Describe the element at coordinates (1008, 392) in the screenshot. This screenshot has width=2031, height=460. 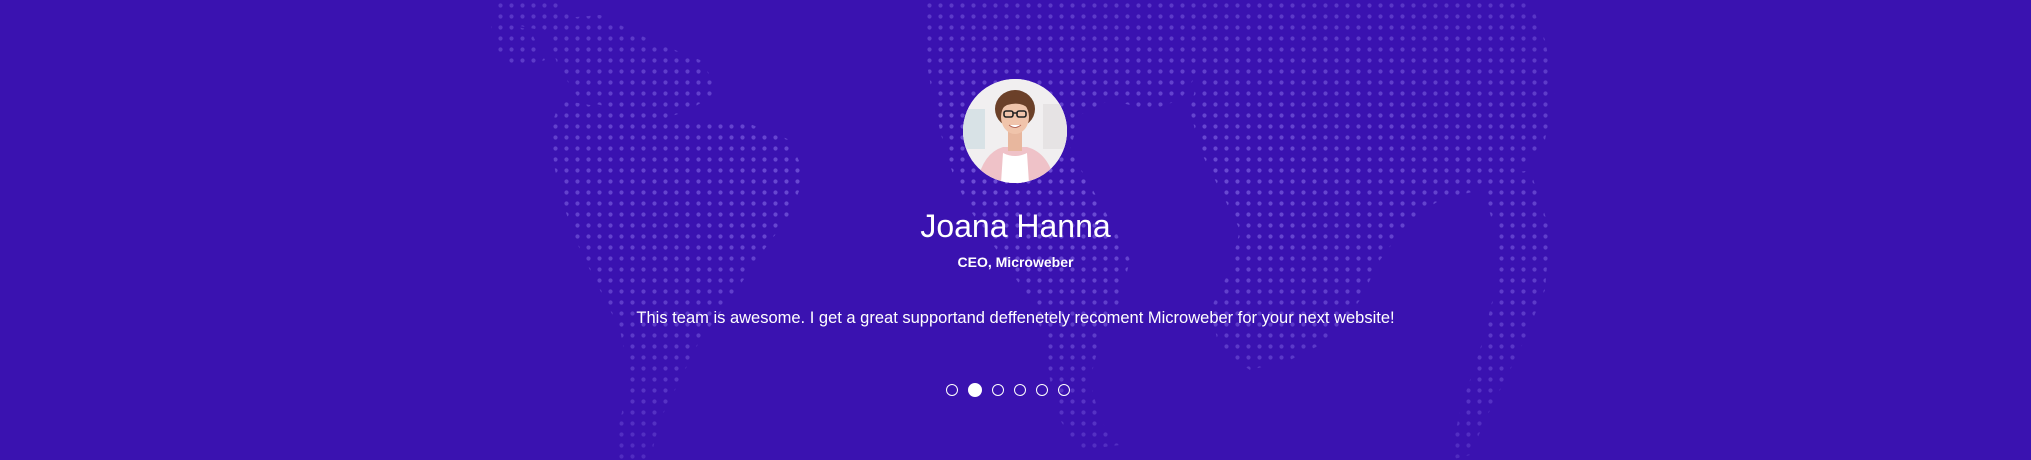
I see `carousel-pagination` at that location.